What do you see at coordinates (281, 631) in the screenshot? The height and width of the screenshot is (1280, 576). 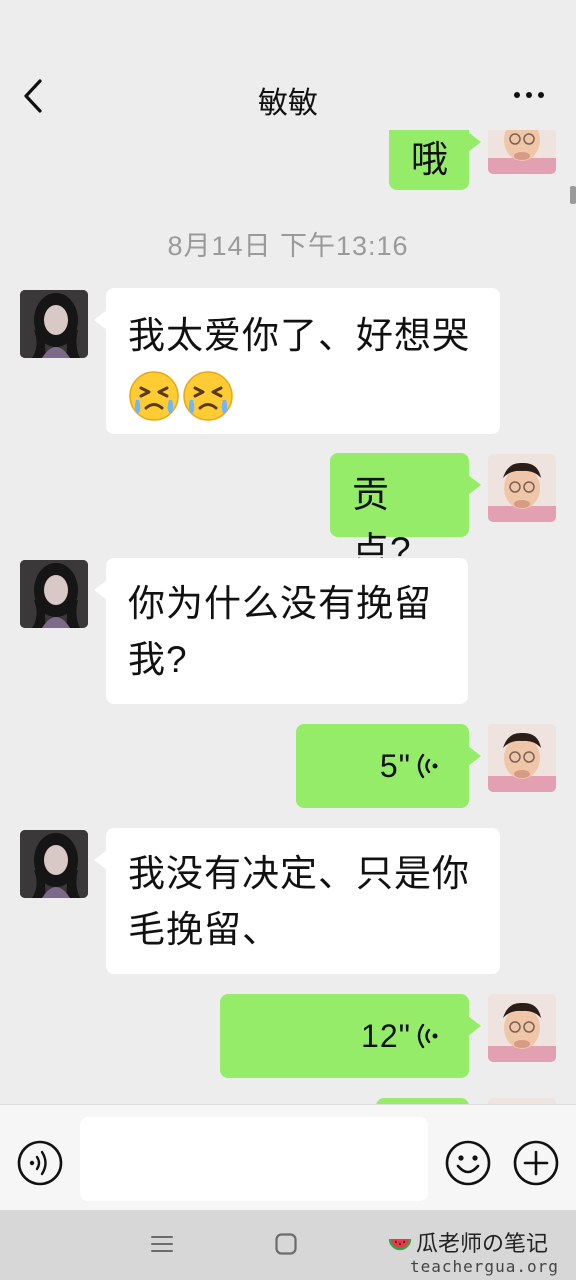 I see `received-message-bubble: 你为什么没有挽留 我?` at bounding box center [281, 631].